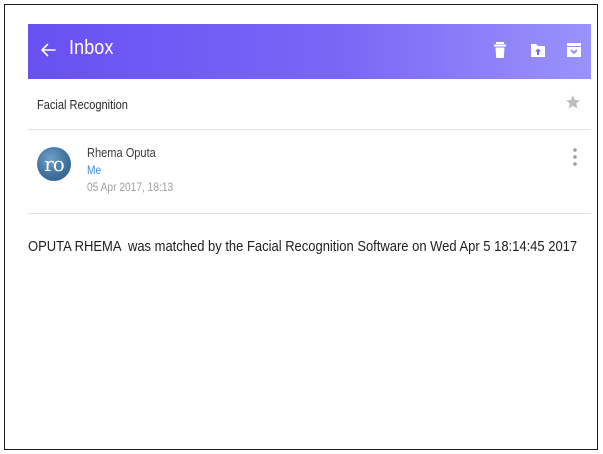 The width and height of the screenshot is (603, 454). I want to click on folder-upload-icon, so click(538, 50).